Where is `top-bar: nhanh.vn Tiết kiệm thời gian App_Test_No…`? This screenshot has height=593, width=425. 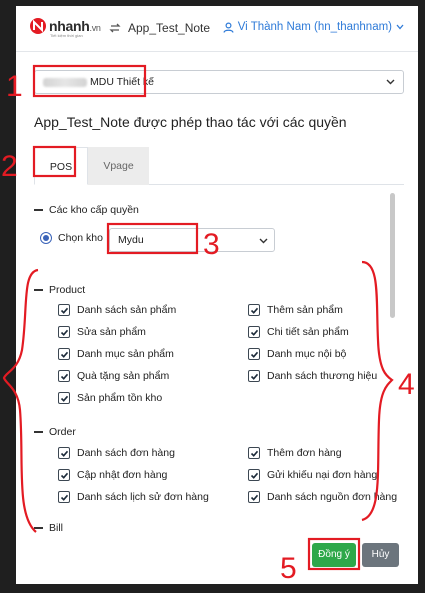 top-bar: nhanh.vn Tiết kiệm thời gian App_Test_No… is located at coordinates (217, 29).